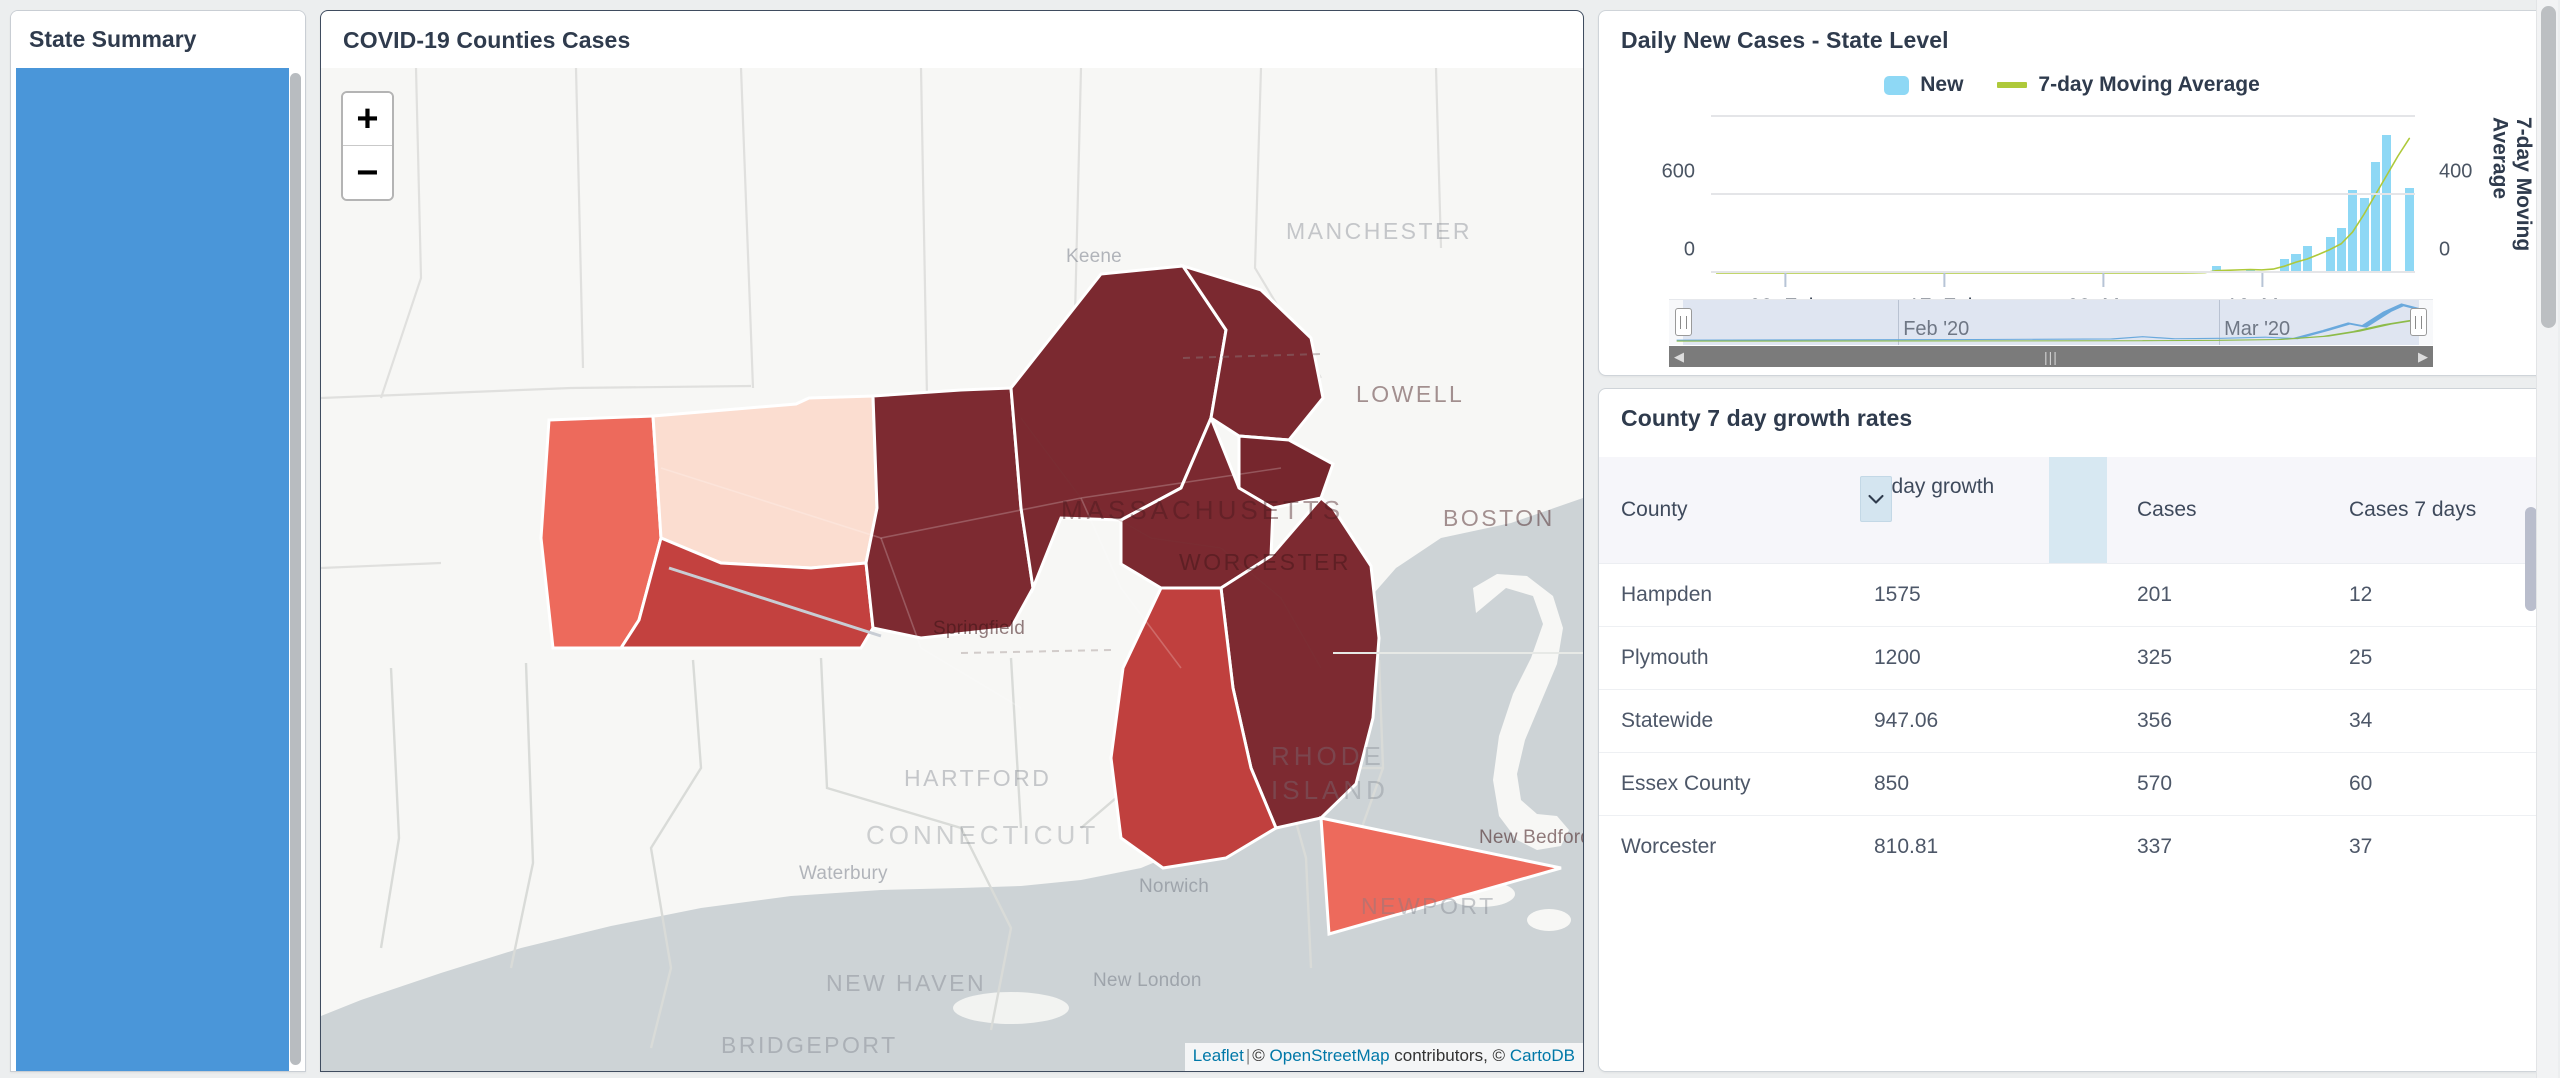 This screenshot has width=2560, height=1078. Describe the element at coordinates (2149, 84) in the screenshot. I see `legend-label: 7-day Moving Average` at that location.